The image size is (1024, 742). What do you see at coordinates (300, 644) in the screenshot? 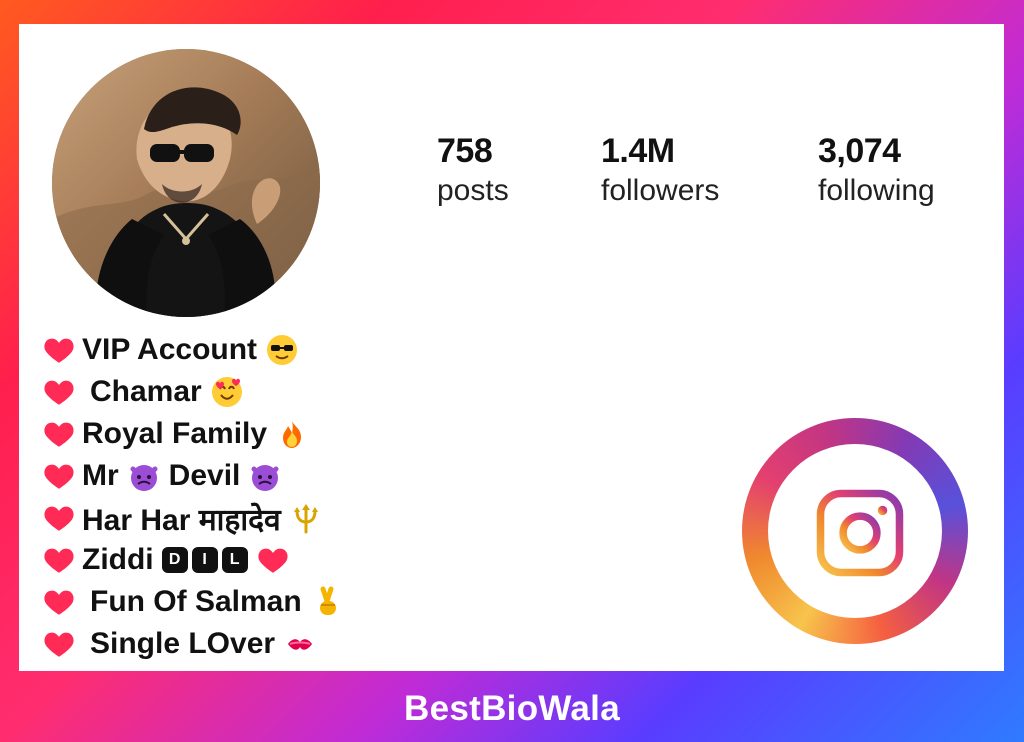
I see `kiss-mark-emoji-icon` at bounding box center [300, 644].